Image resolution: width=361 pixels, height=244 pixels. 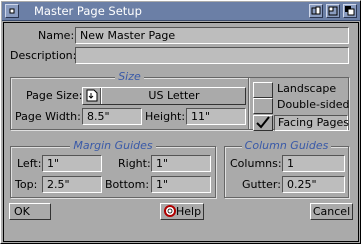 I want to click on right-margin-field: 1", so click(x=181, y=163).